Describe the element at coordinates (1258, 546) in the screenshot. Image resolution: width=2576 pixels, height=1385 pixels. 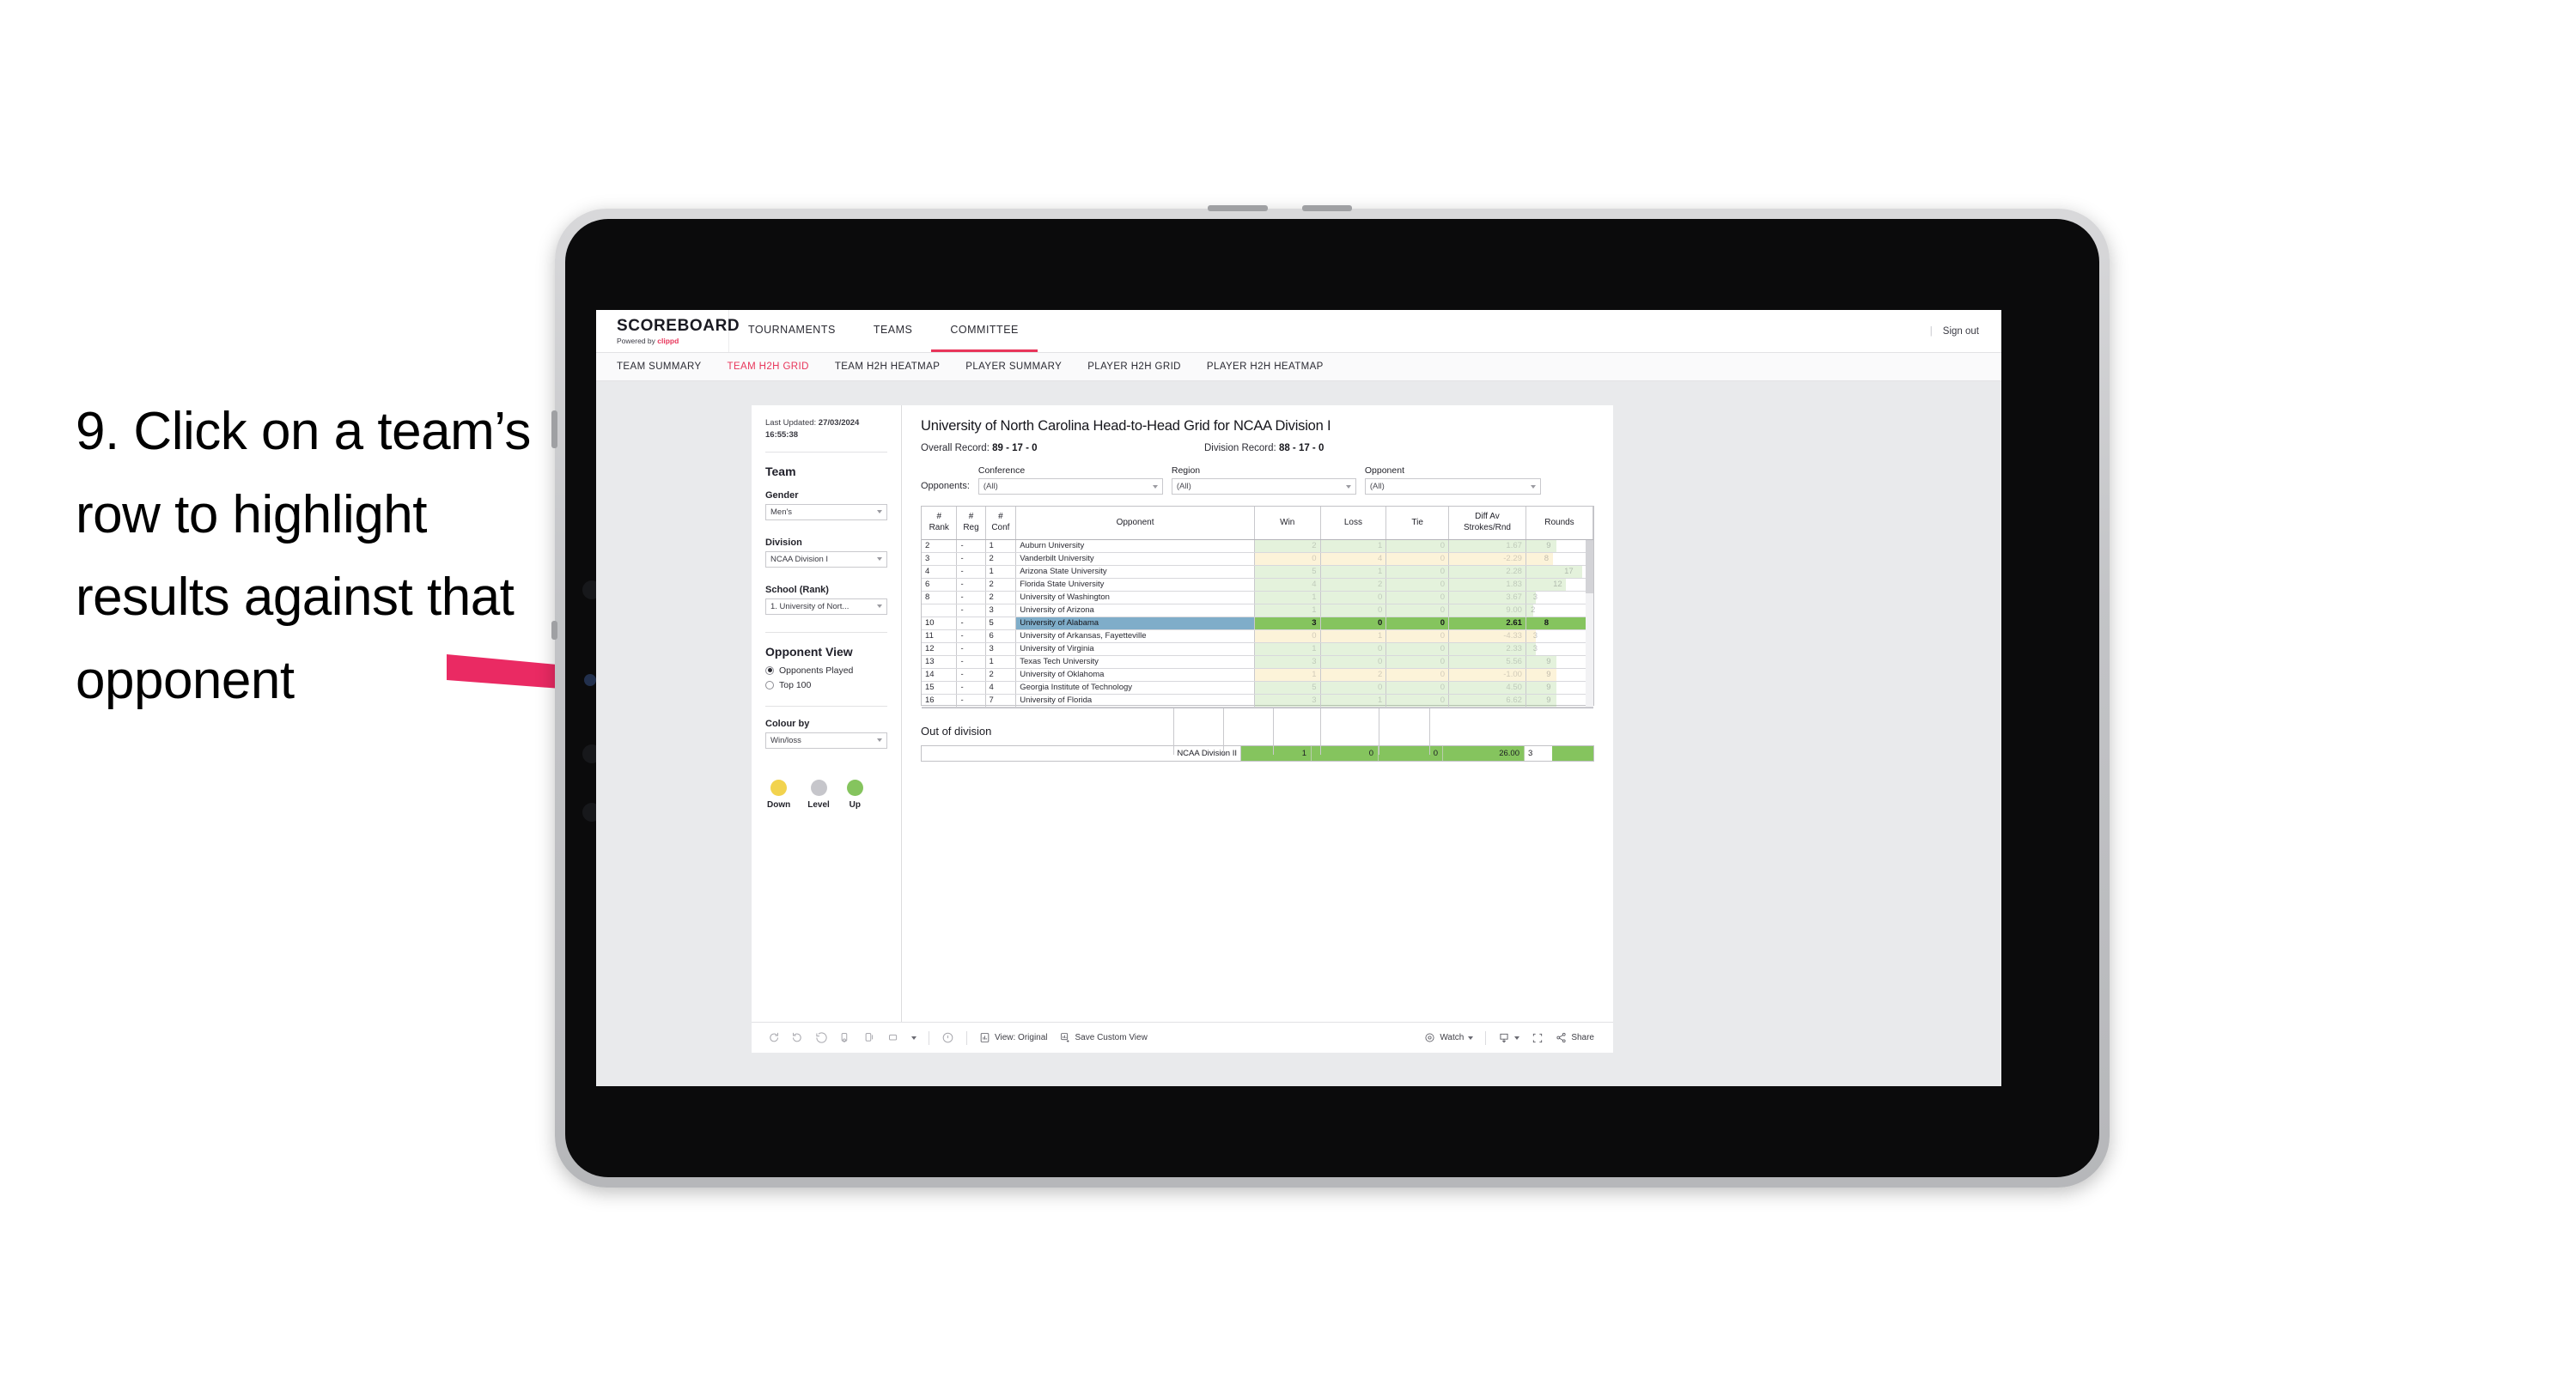
I see `table-row: 2-1 Auburn University 2 1 0 1.67 9` at that location.